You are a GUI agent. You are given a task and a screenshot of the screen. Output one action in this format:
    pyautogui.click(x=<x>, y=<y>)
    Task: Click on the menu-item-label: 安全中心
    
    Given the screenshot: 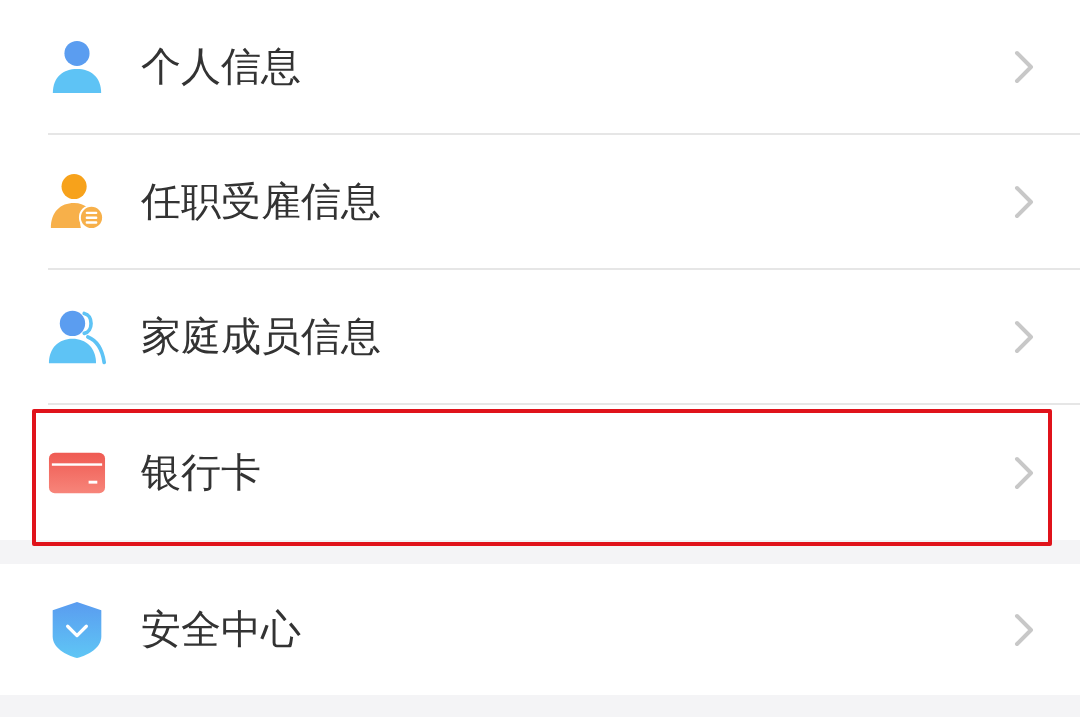 What is the action you would take?
    pyautogui.click(x=577, y=629)
    